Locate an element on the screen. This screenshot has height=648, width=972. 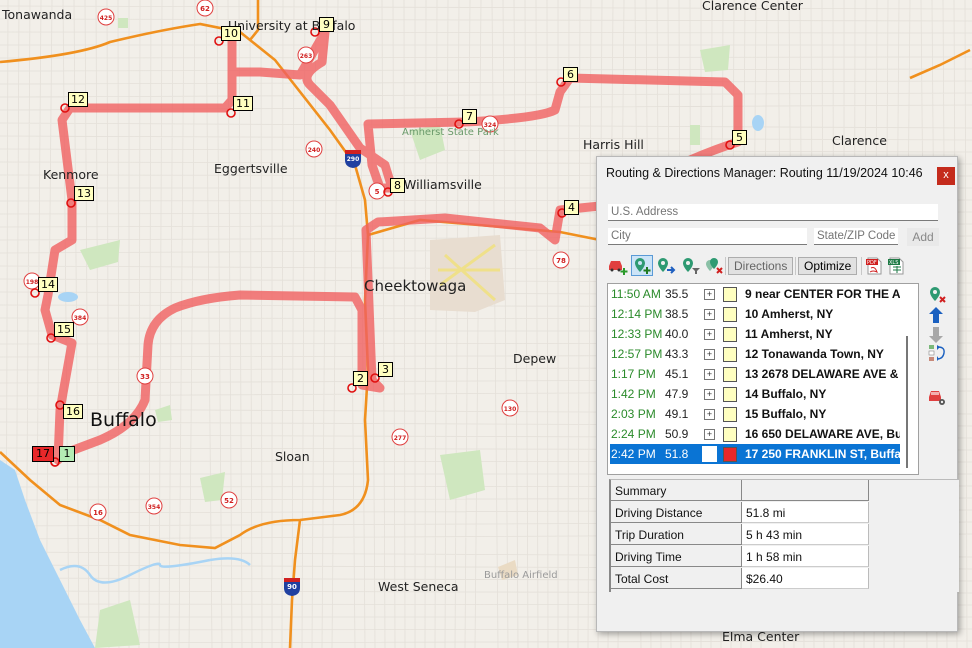
stop-name: 11 Amherst, NY is located at coordinates (789, 334).